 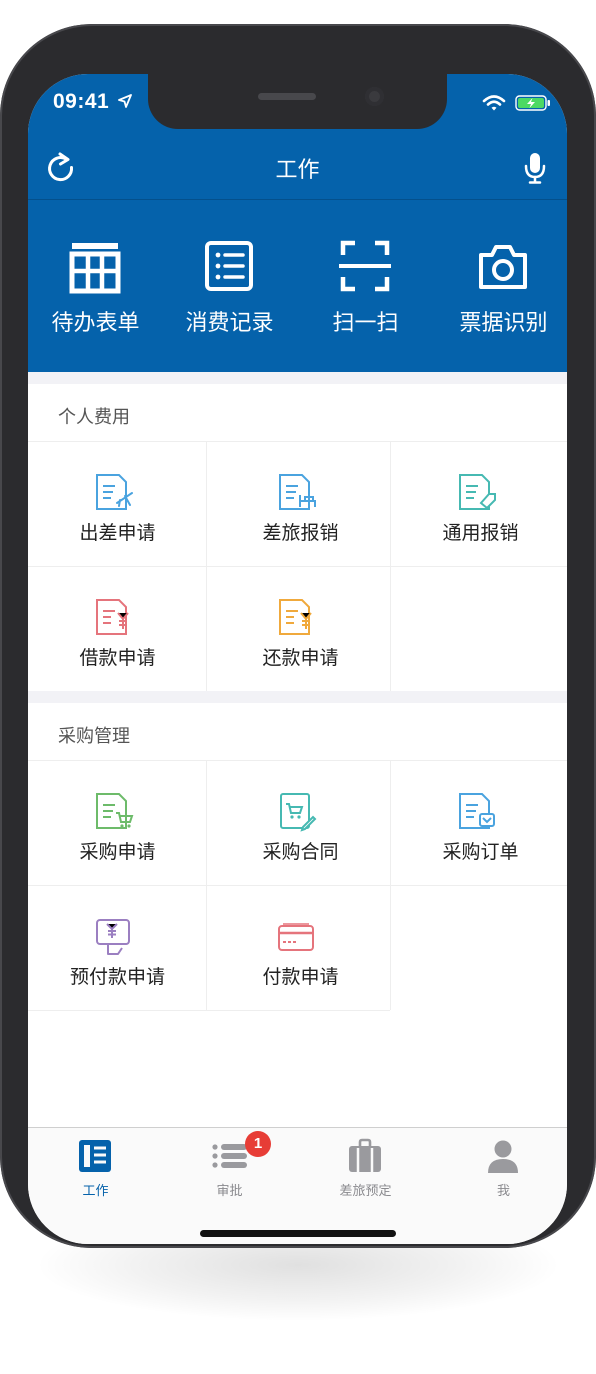 I want to click on entry-label: 采购申请, so click(x=117, y=852).